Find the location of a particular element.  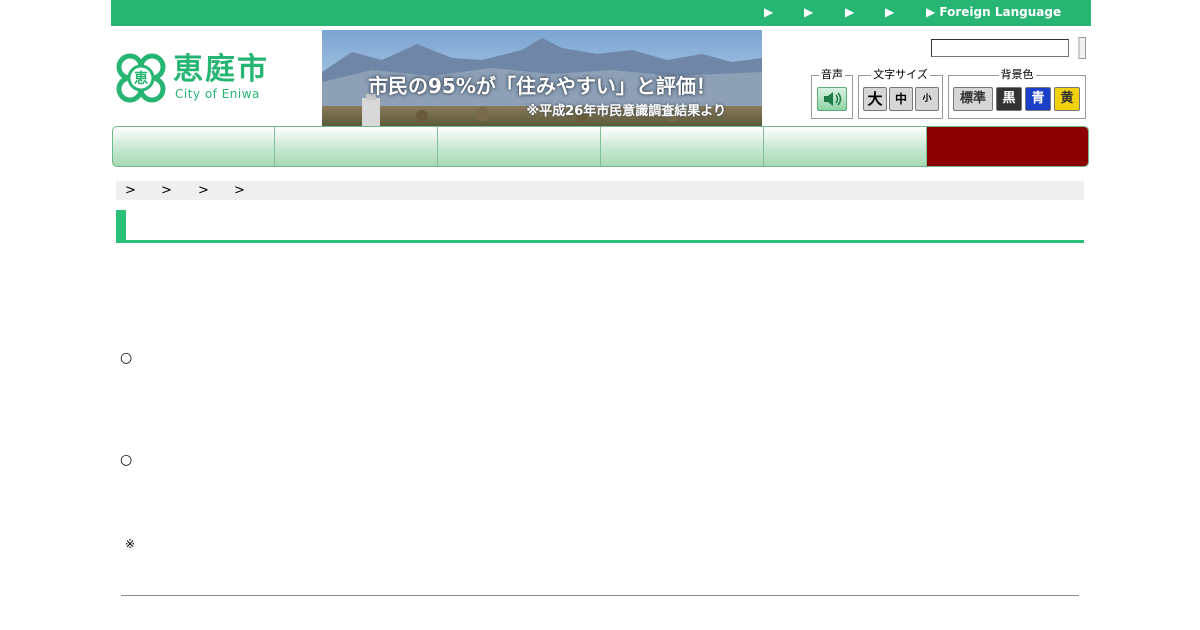

background-color-tool-label: 背景色 is located at coordinates (1017, 74).